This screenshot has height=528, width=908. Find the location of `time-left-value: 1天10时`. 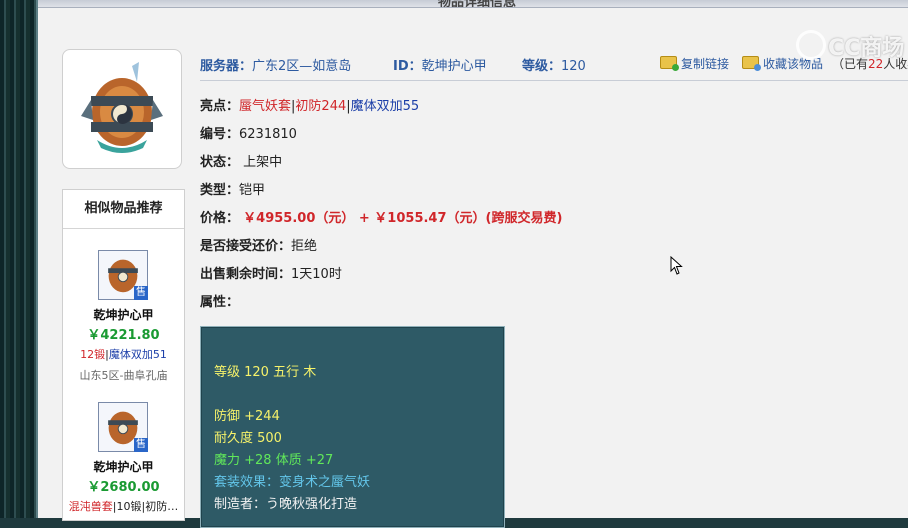

time-left-value: 1天10时 is located at coordinates (316, 274).